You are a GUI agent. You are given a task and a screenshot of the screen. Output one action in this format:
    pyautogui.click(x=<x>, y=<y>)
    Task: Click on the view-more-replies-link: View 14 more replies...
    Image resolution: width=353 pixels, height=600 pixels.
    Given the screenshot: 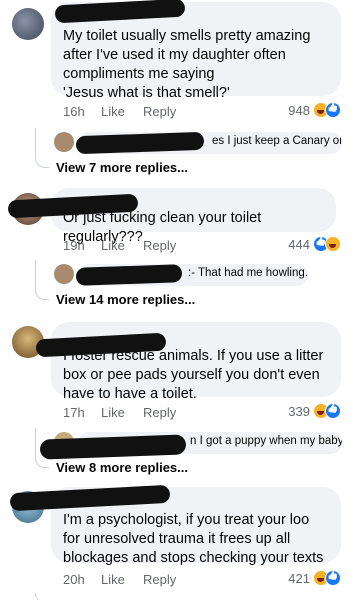 What is the action you would take?
    pyautogui.click(x=125, y=299)
    